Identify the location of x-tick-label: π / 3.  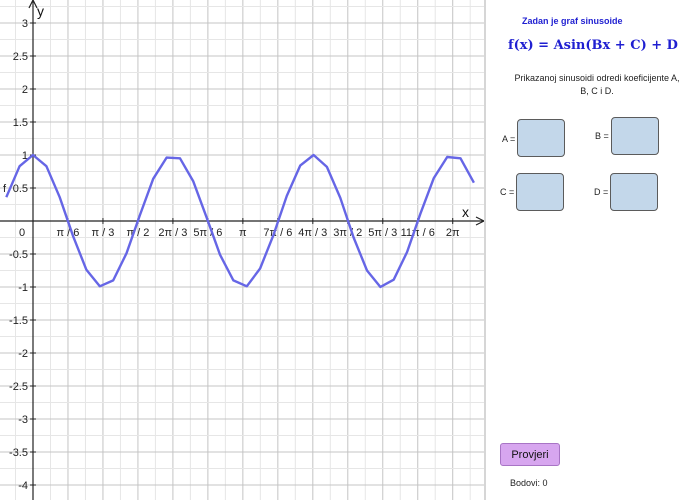
(103, 233).